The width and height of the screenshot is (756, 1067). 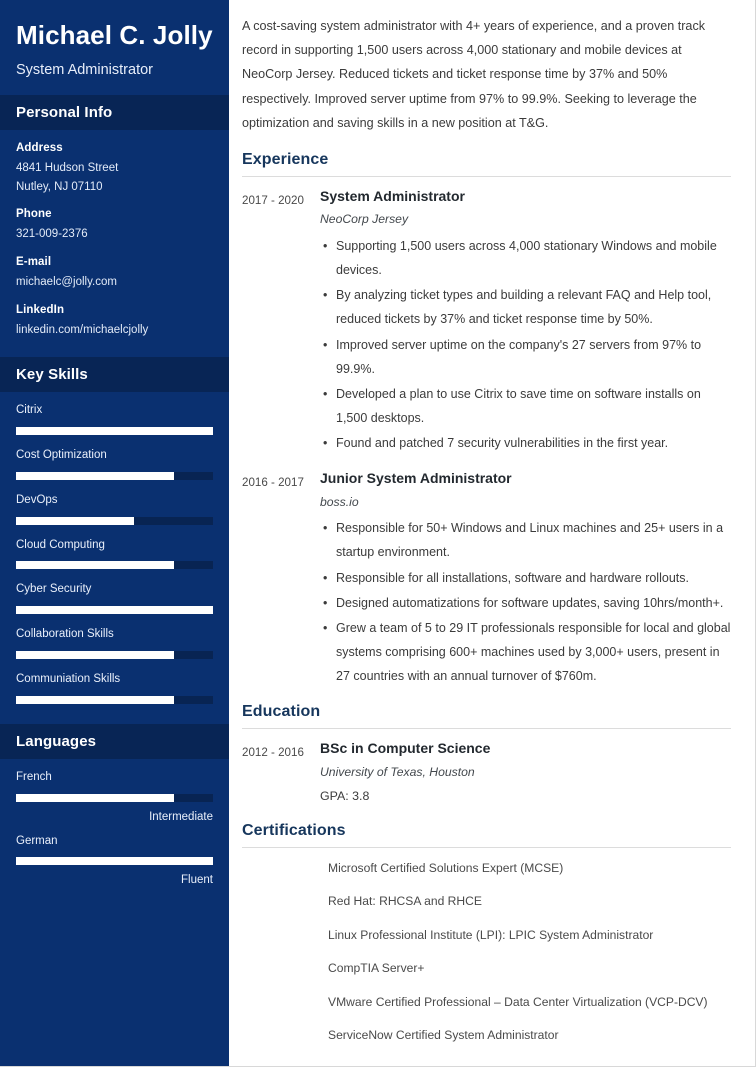 What do you see at coordinates (273, 753) in the screenshot?
I see `entry-dates: 2012 - 2016` at bounding box center [273, 753].